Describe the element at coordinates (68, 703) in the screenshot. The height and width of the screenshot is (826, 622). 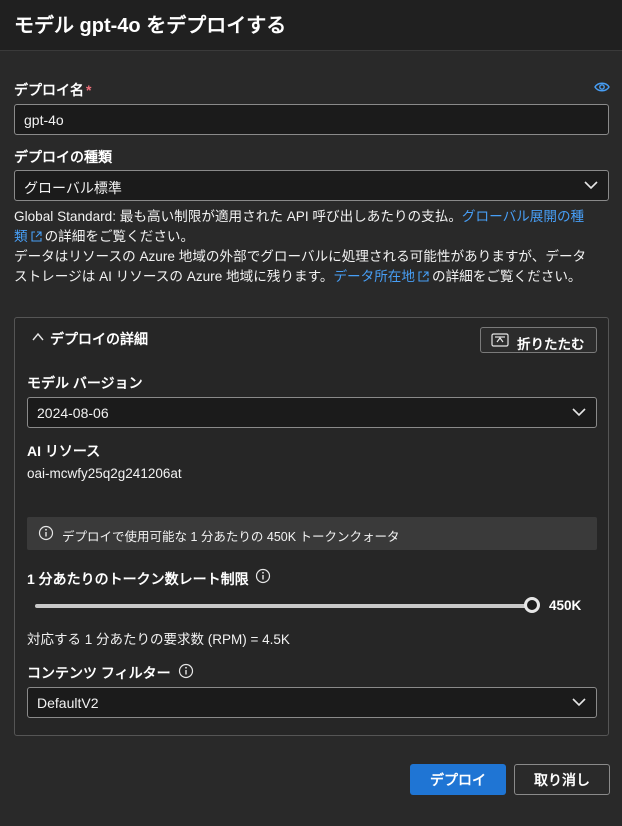
I see `content-filter-value: DefaultV2` at that location.